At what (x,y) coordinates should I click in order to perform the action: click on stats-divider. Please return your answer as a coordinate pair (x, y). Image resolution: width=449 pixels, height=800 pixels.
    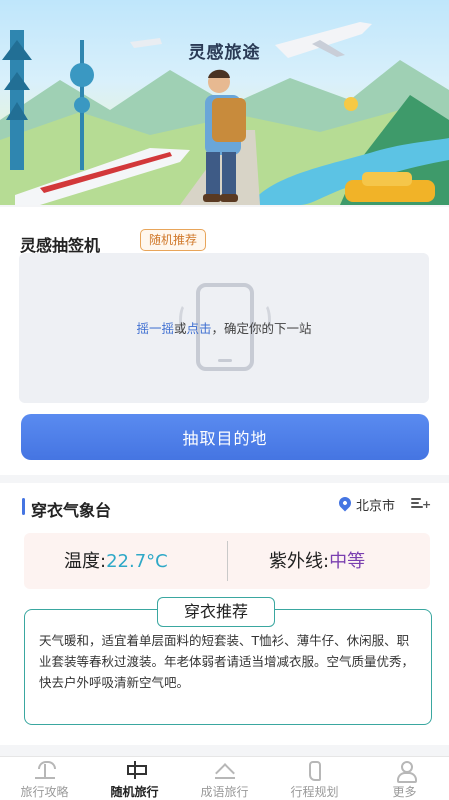
    Looking at the image, I should click on (227, 561).